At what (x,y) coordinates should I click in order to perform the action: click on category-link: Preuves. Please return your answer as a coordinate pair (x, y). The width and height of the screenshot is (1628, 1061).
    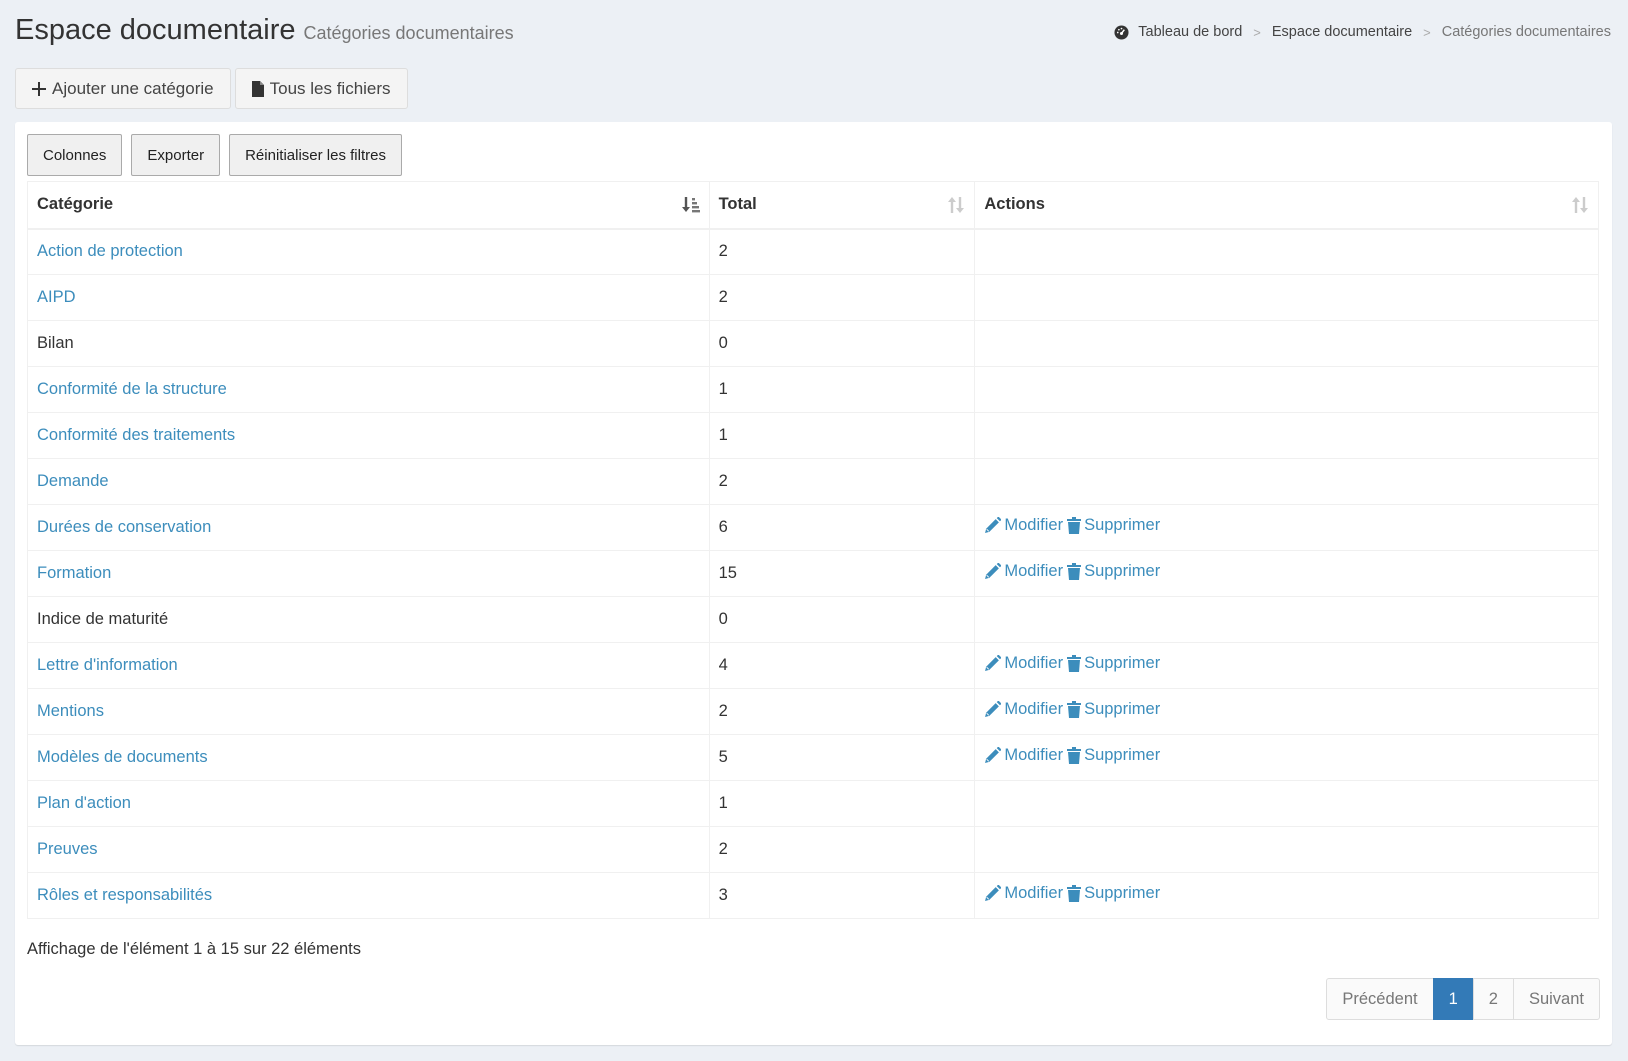
    Looking at the image, I should click on (67, 849).